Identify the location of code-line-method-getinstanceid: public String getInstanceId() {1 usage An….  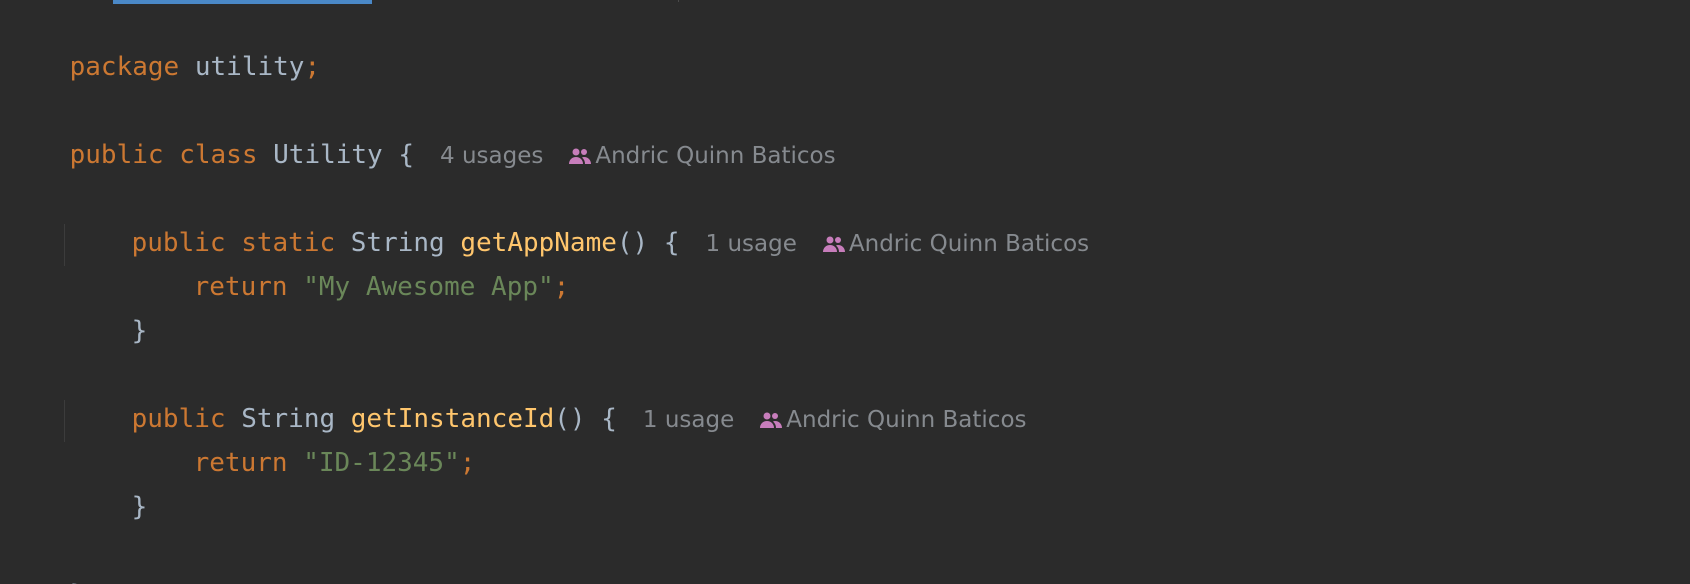
(548, 396).